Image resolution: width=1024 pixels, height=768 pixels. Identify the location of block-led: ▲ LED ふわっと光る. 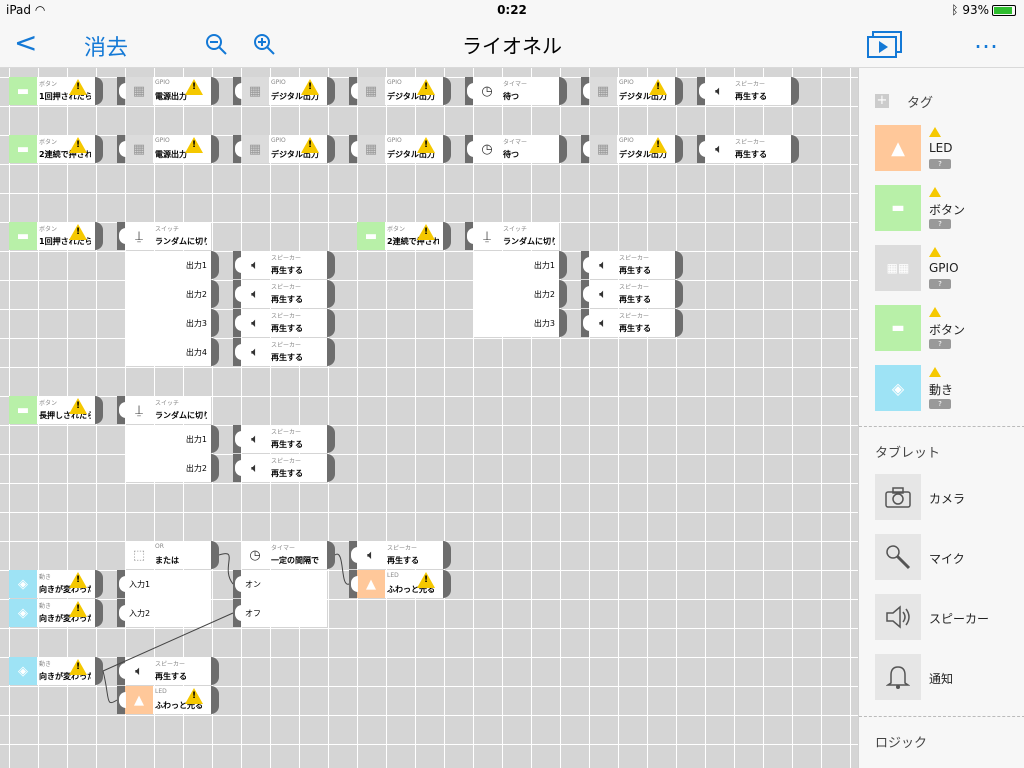
(168, 700).